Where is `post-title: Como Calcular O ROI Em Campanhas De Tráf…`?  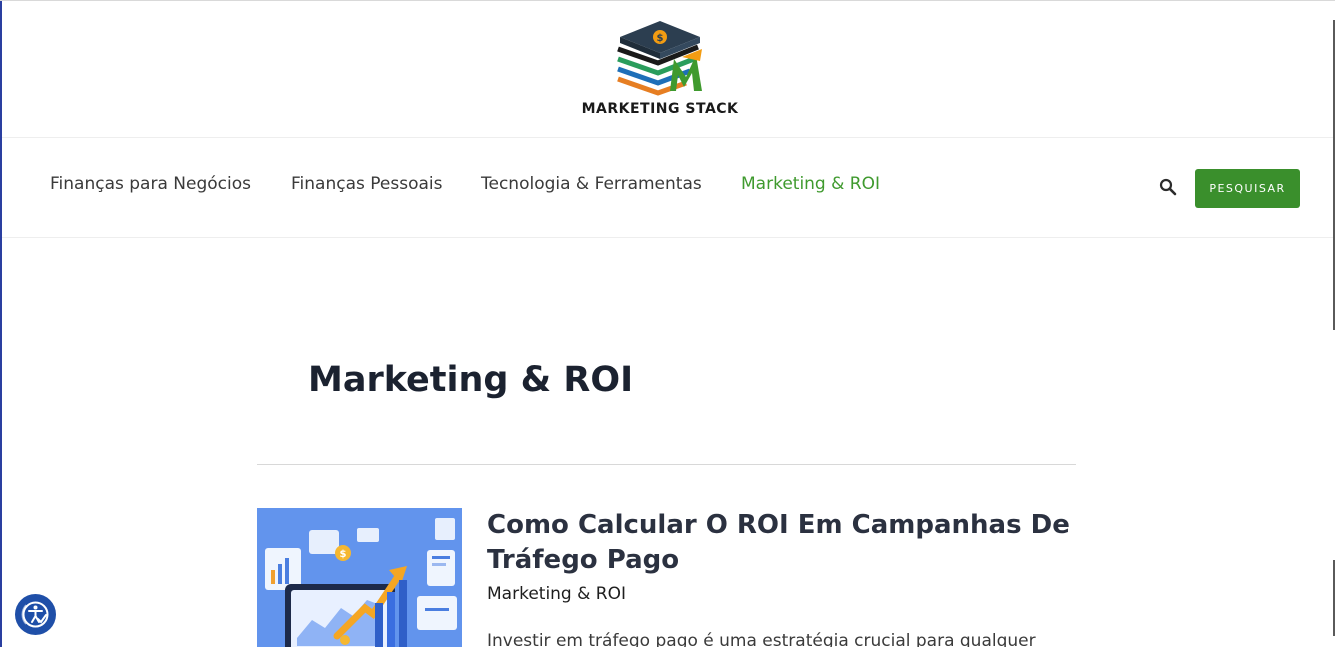
post-title: Como Calcular O ROI Em Campanhas De Tráf… is located at coordinates (782, 543).